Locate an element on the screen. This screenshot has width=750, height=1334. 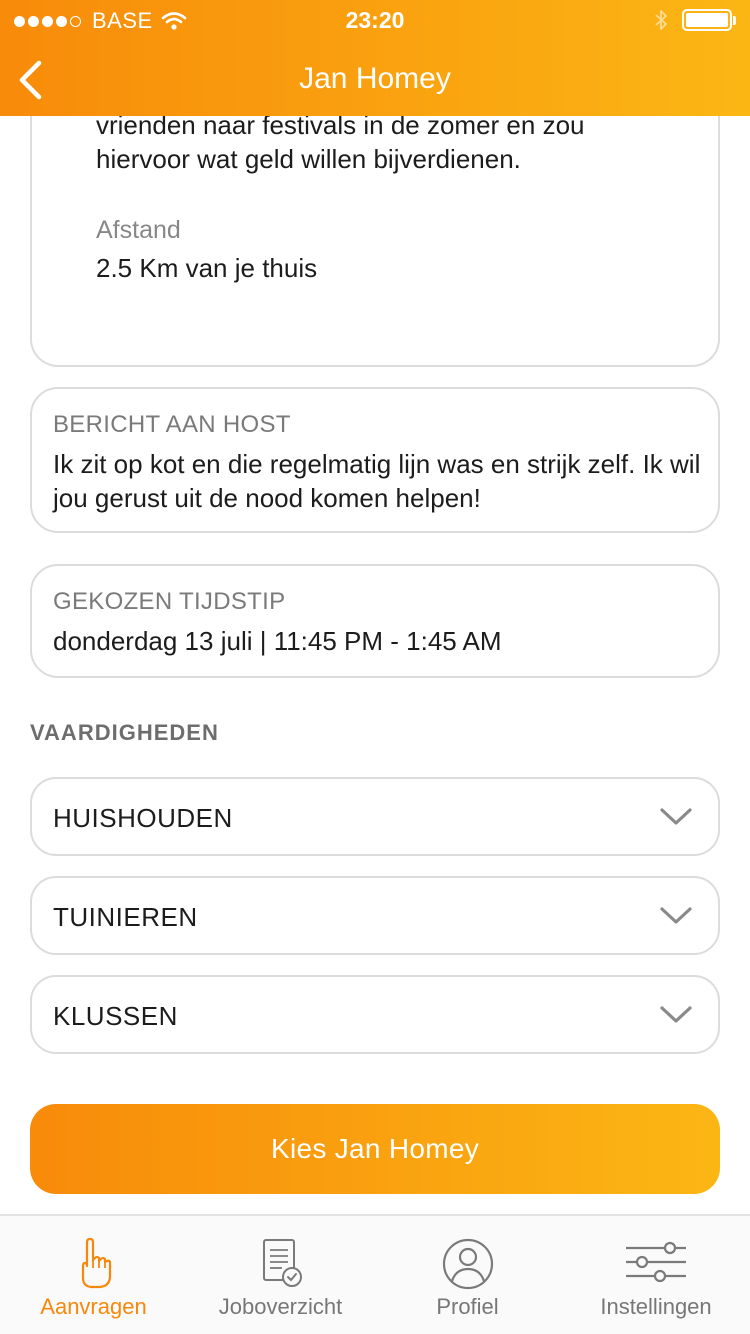
skill-label: HUISHOUDEN is located at coordinates (143, 818).